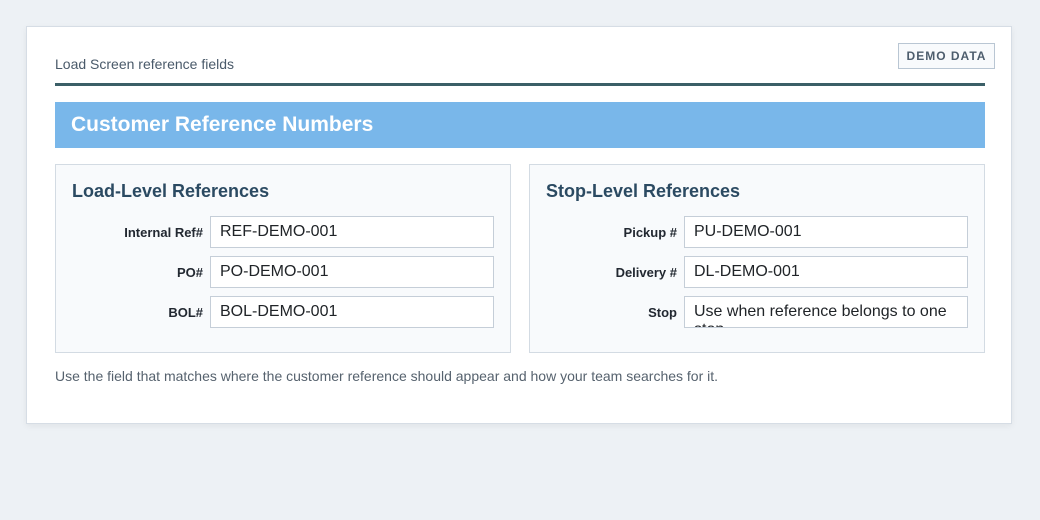 This screenshot has width=1040, height=520. I want to click on stop-label: Stop, so click(662, 312).